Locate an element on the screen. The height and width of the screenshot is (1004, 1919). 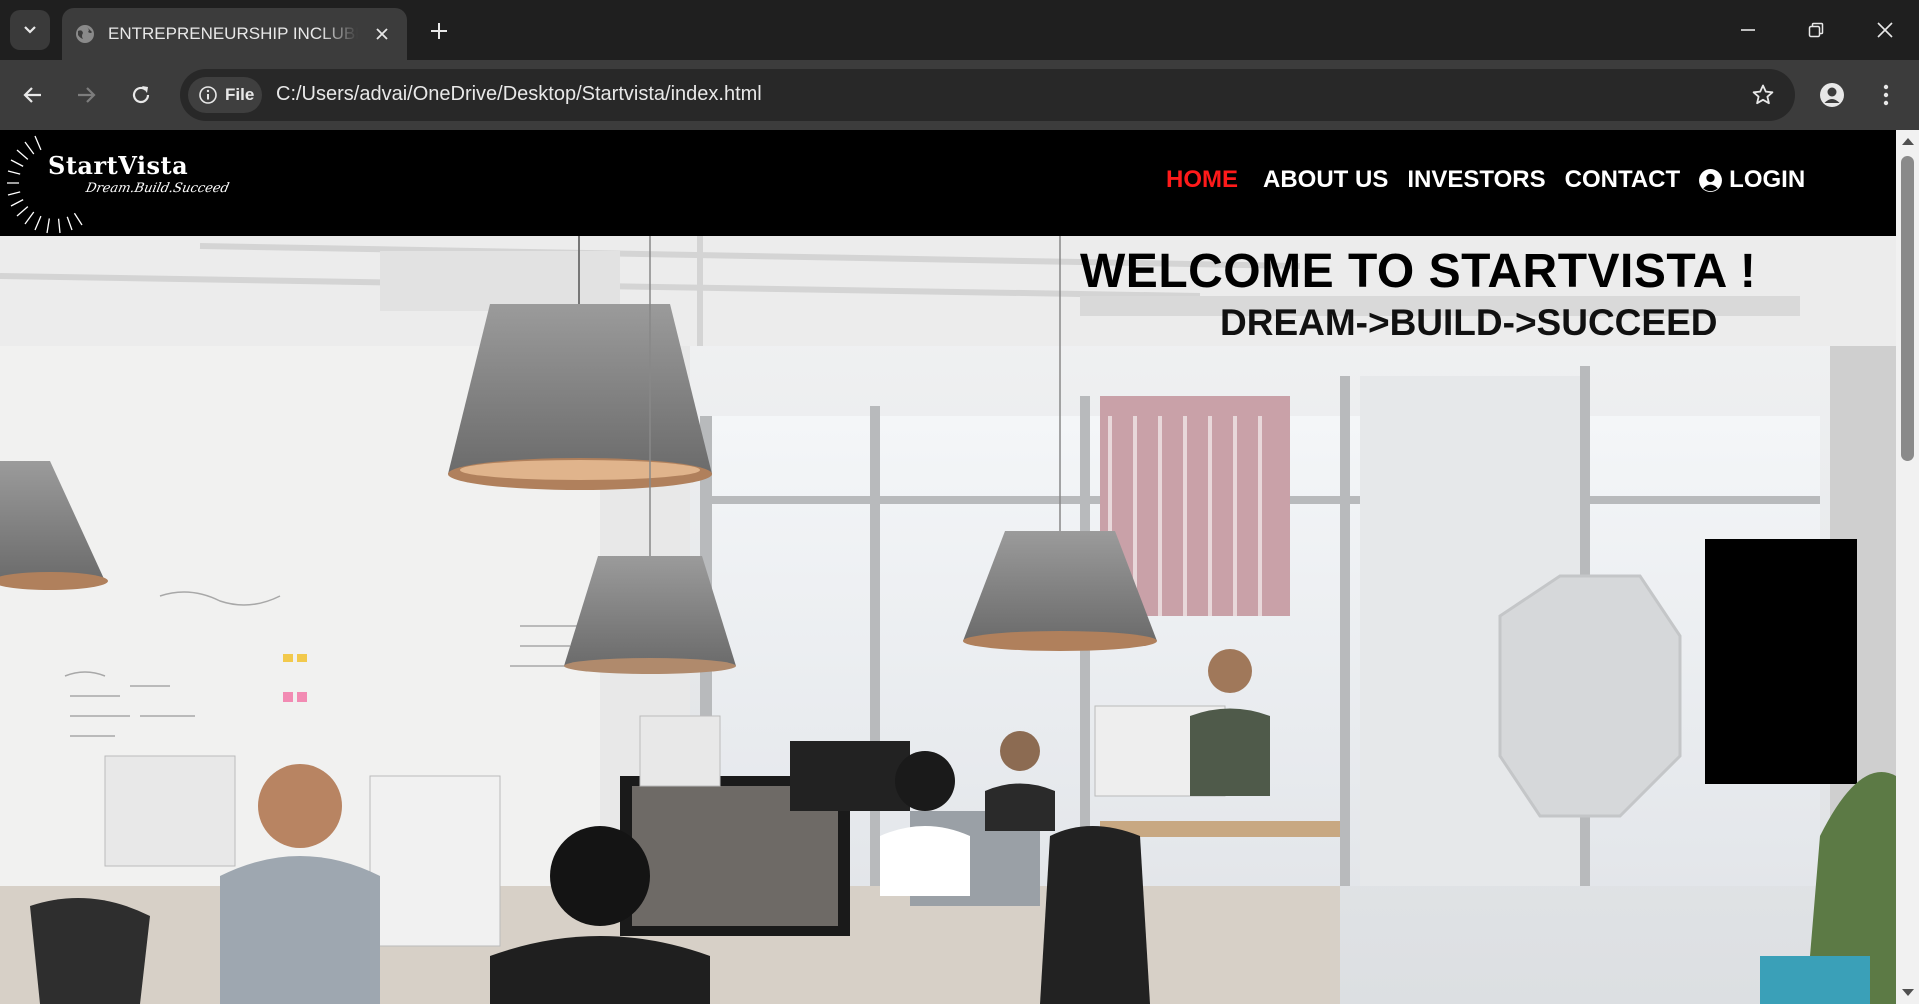
back-icon is located at coordinates (32, 95).